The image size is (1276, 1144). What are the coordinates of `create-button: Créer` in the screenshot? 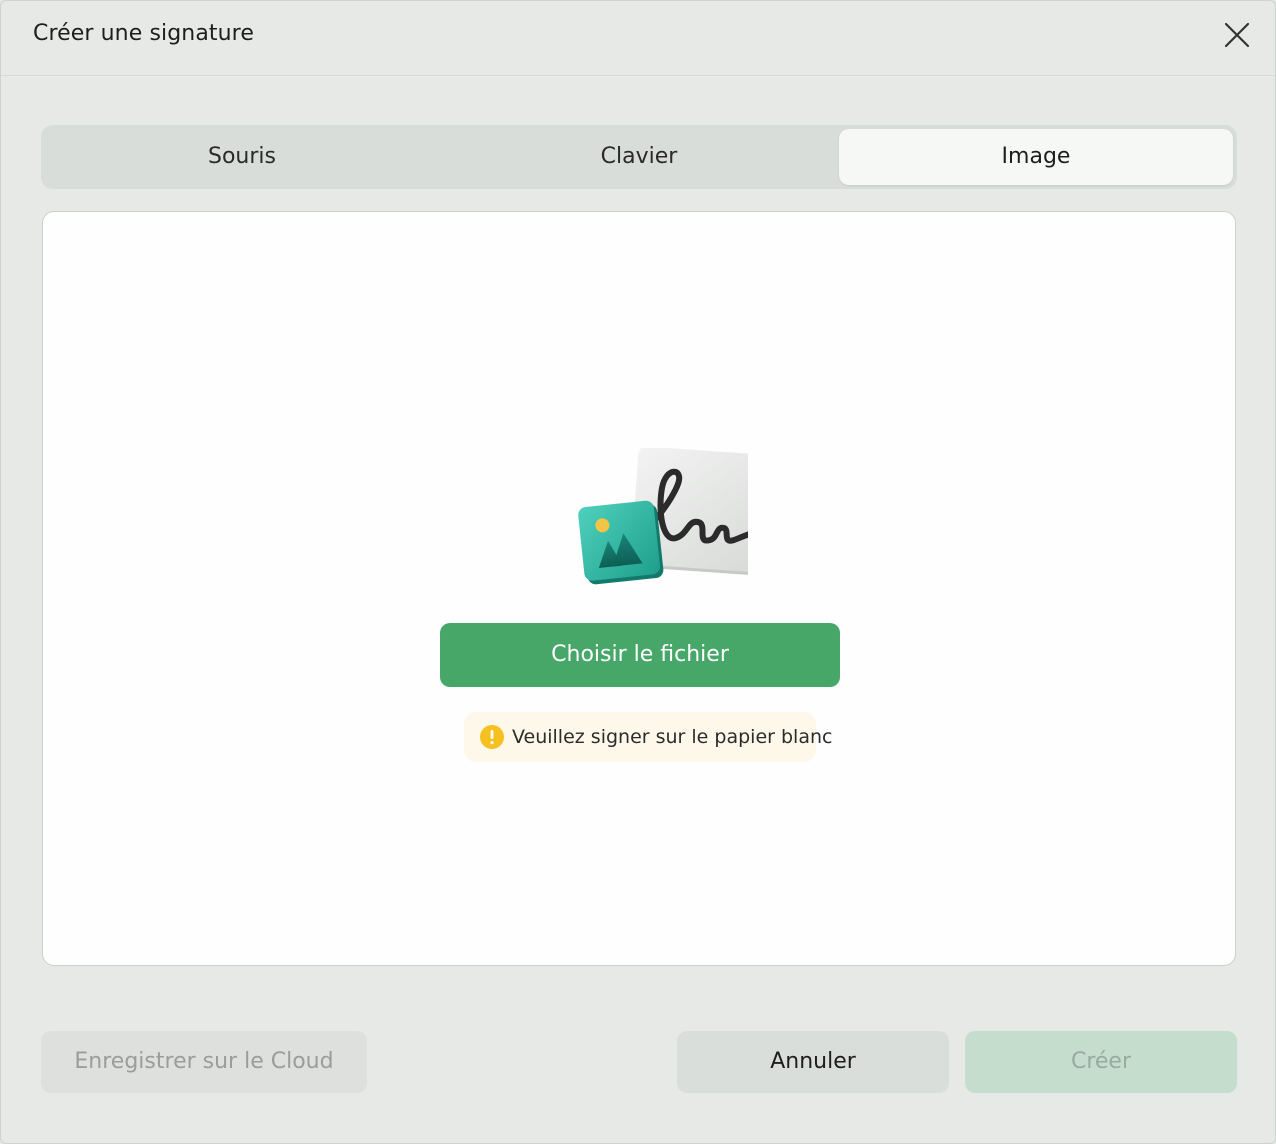 It's located at (1101, 1062).